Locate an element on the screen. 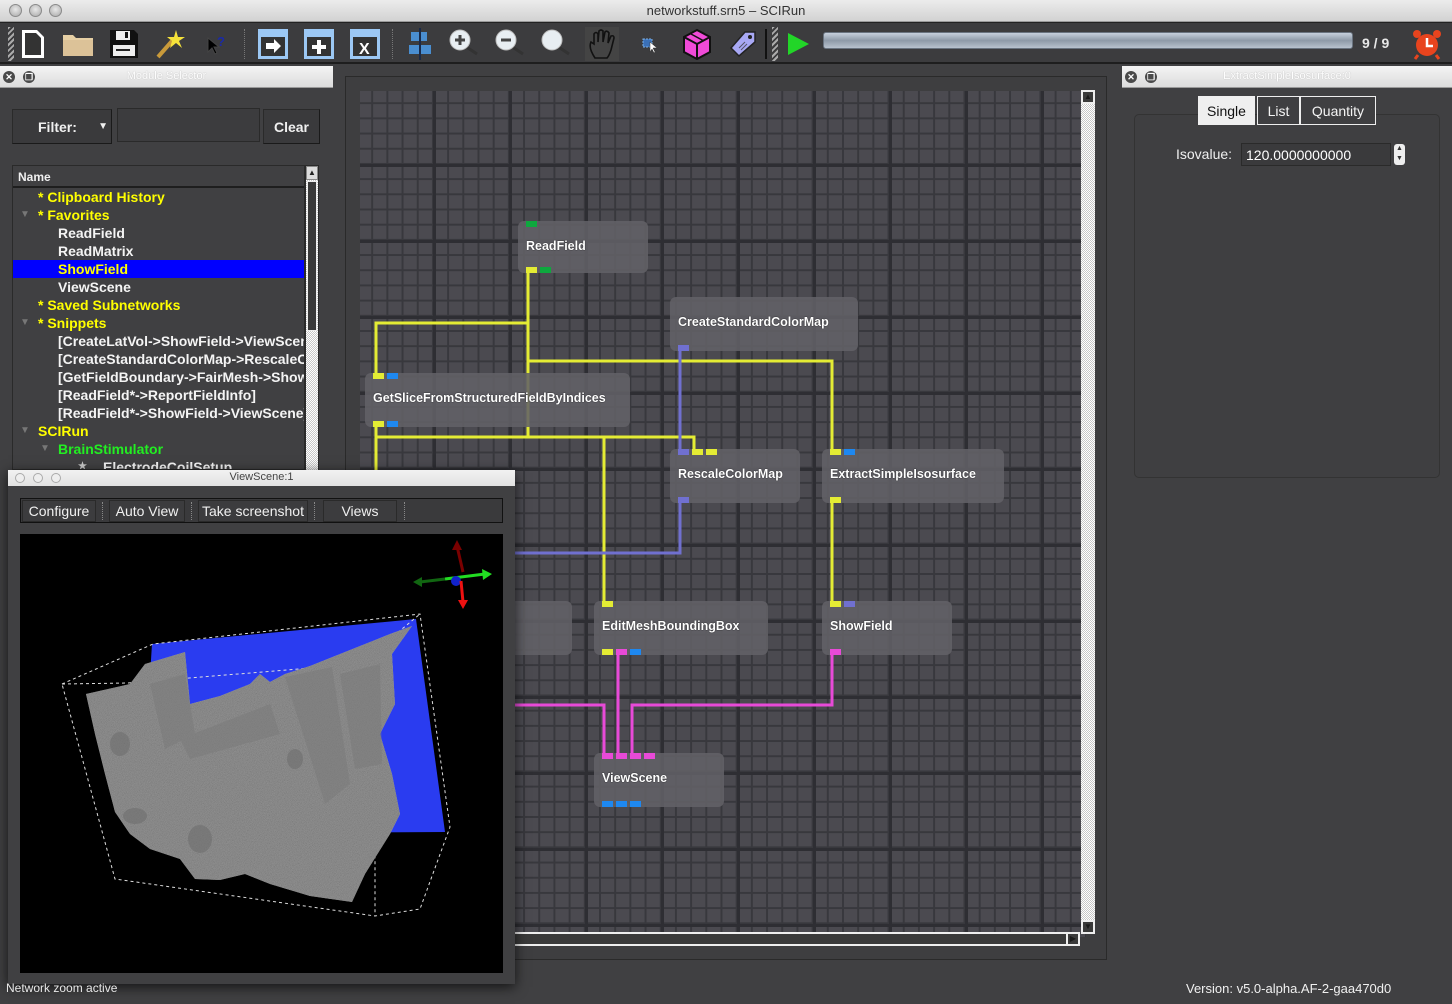  subnetwork-cube-button is located at coordinates (697, 44).